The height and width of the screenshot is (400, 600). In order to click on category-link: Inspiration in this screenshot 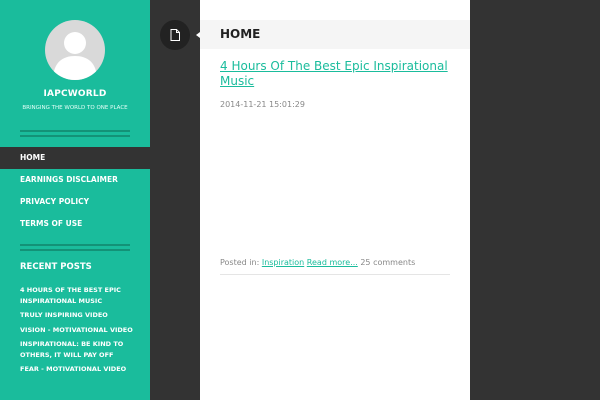, I will do `click(283, 262)`.